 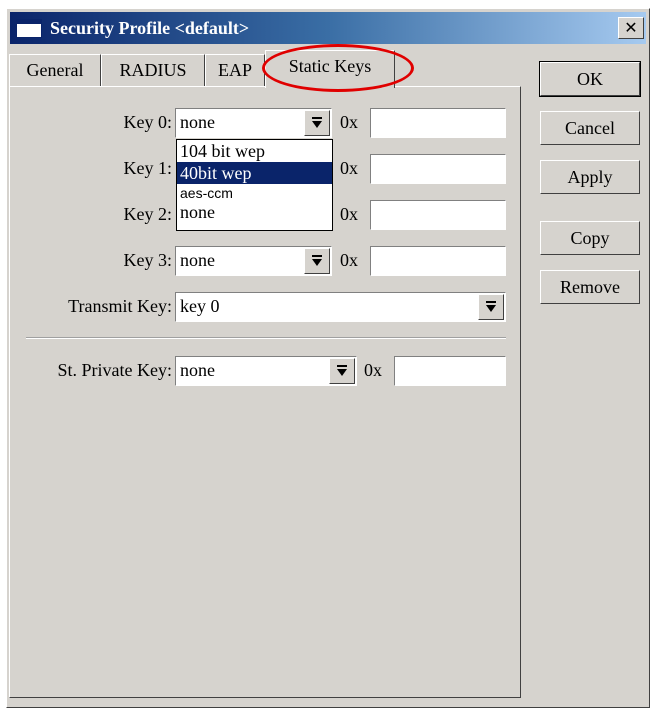 I want to click on key3-hex-prefix: 0x, so click(x=349, y=260).